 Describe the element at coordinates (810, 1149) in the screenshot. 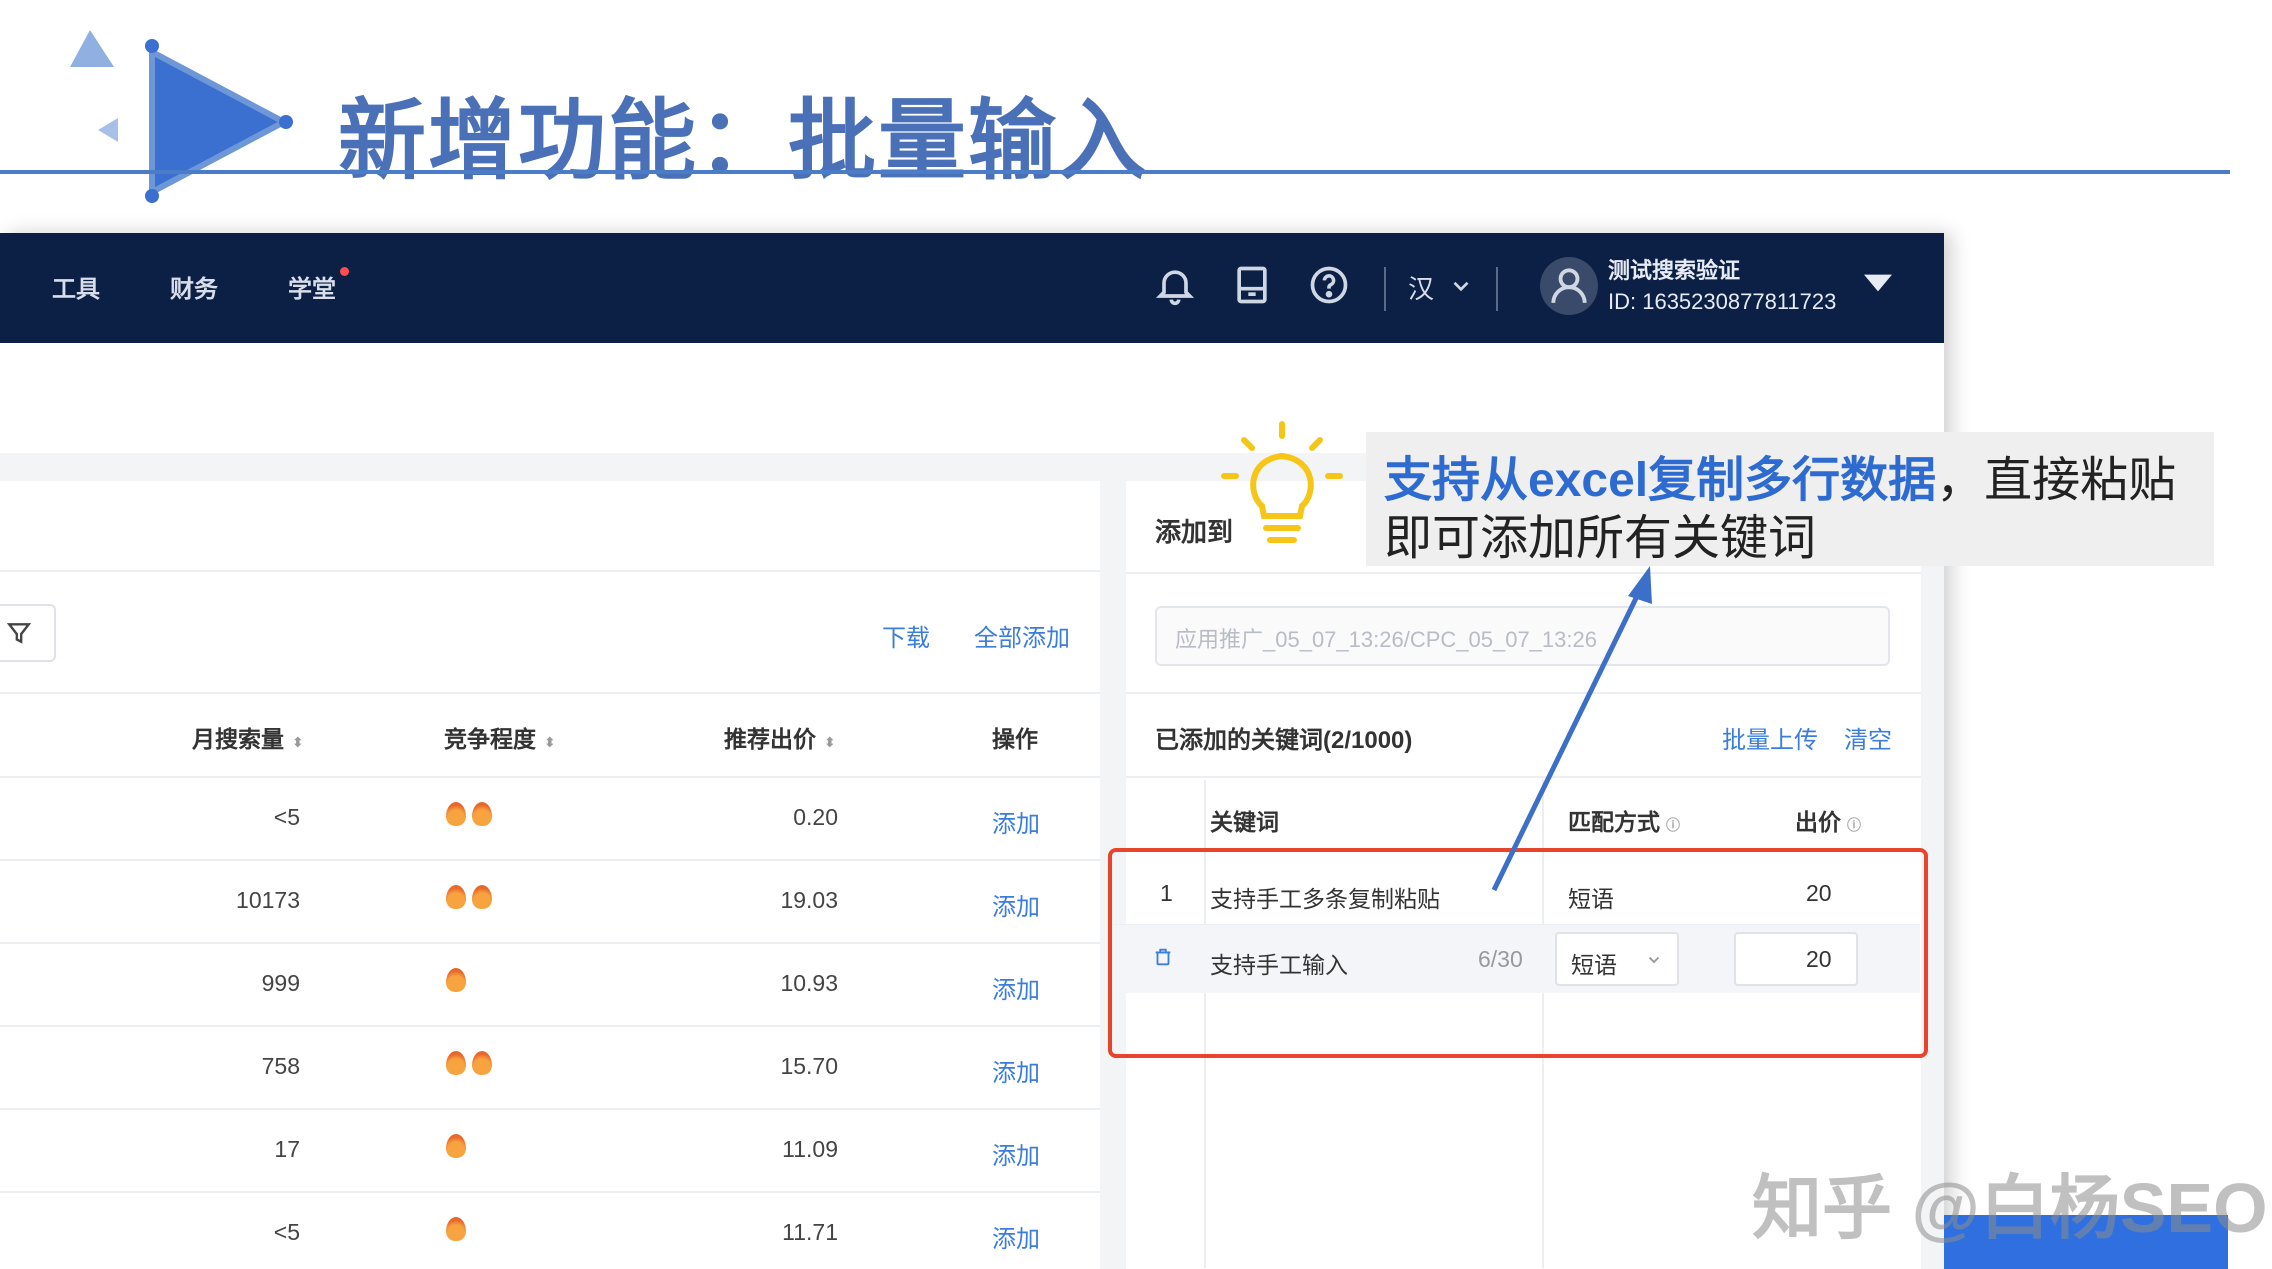

I see `bid-cell: 11.09` at that location.